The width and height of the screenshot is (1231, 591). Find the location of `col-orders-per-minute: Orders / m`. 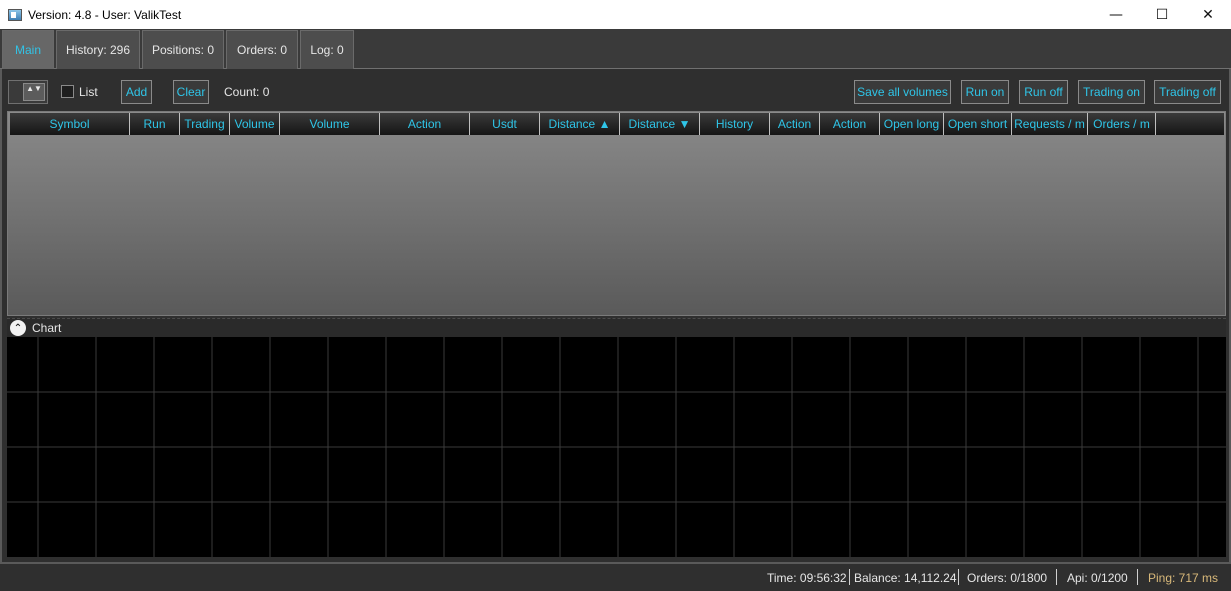

col-orders-per-minute: Orders / m is located at coordinates (1122, 124).